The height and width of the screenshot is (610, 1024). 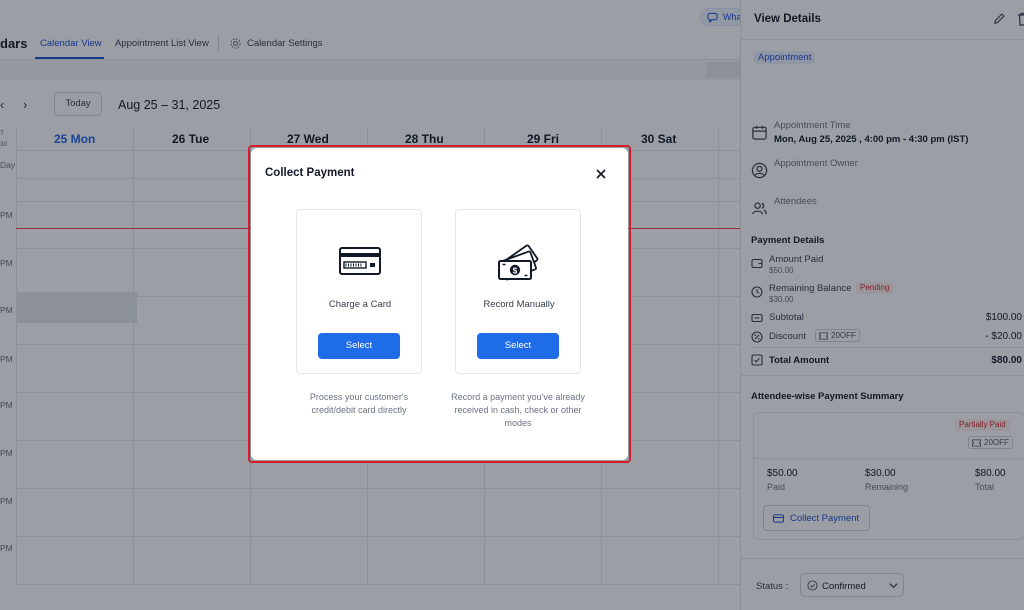 What do you see at coordinates (359, 291) in the screenshot?
I see `charge-card-option: Charge a Card Select` at bounding box center [359, 291].